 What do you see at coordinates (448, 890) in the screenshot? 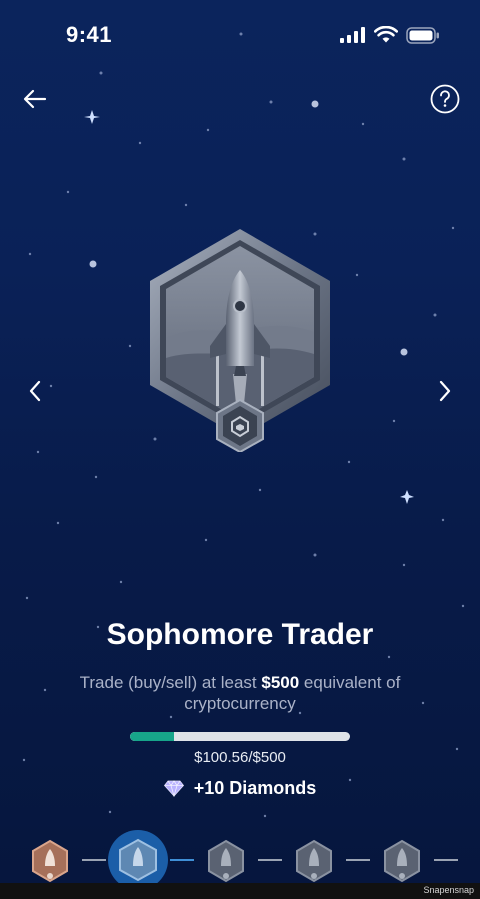
I see `watermark-text: Snapensnap` at bounding box center [448, 890].